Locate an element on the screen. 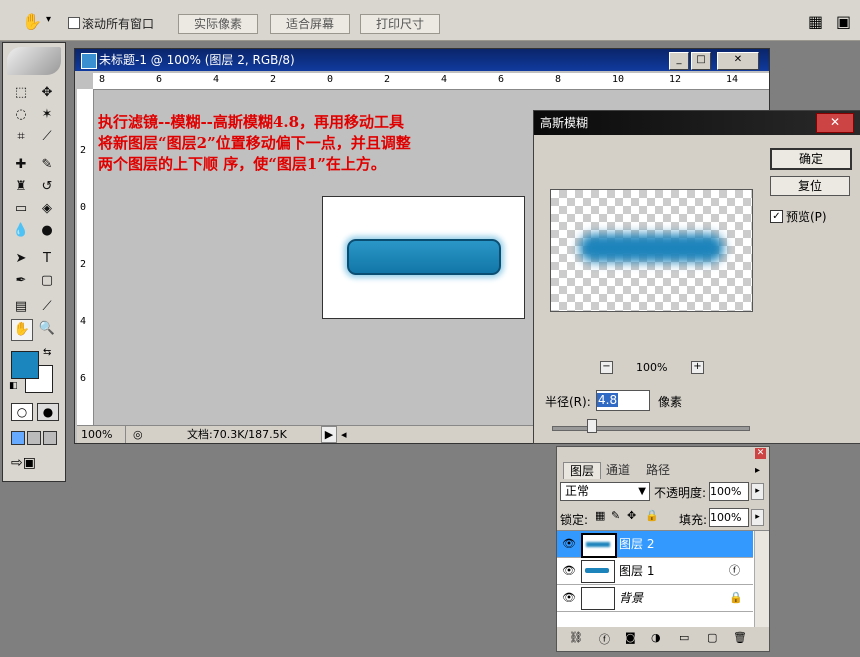  new-group-icon: ▭ is located at coordinates (684, 637).